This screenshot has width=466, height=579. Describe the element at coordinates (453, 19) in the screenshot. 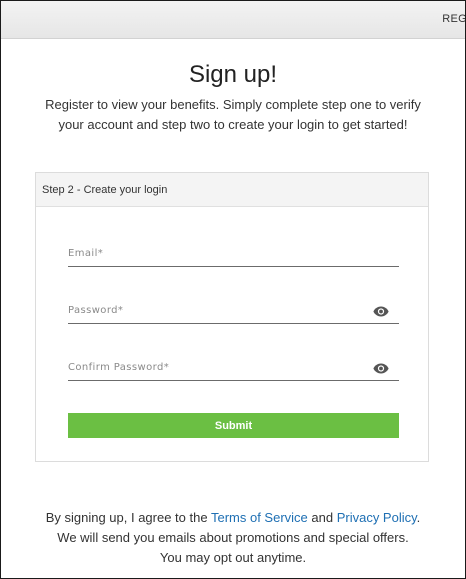

I see `register-link: REG` at that location.